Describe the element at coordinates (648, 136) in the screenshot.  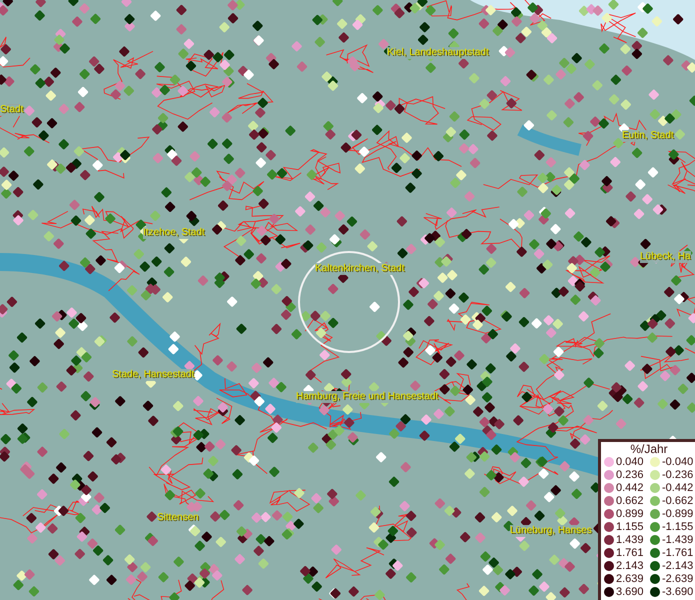
I see `place-label: Eutin, Stadt` at that location.